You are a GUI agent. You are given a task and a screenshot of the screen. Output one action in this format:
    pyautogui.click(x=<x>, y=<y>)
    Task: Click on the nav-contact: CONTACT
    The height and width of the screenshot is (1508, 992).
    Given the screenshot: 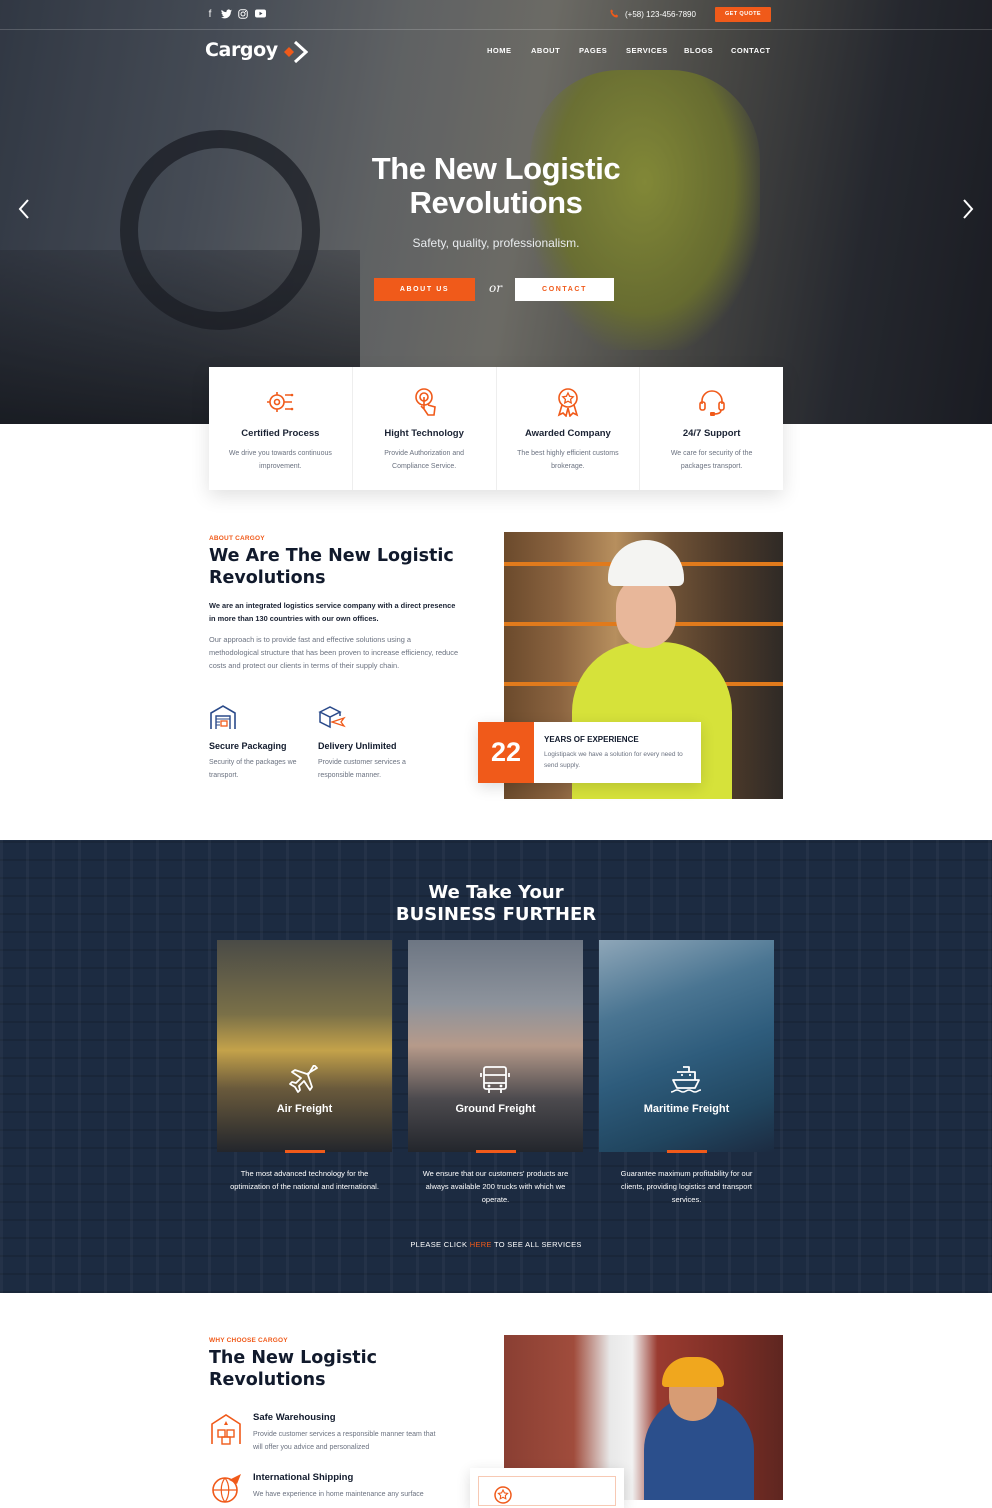 What is the action you would take?
    pyautogui.click(x=751, y=50)
    